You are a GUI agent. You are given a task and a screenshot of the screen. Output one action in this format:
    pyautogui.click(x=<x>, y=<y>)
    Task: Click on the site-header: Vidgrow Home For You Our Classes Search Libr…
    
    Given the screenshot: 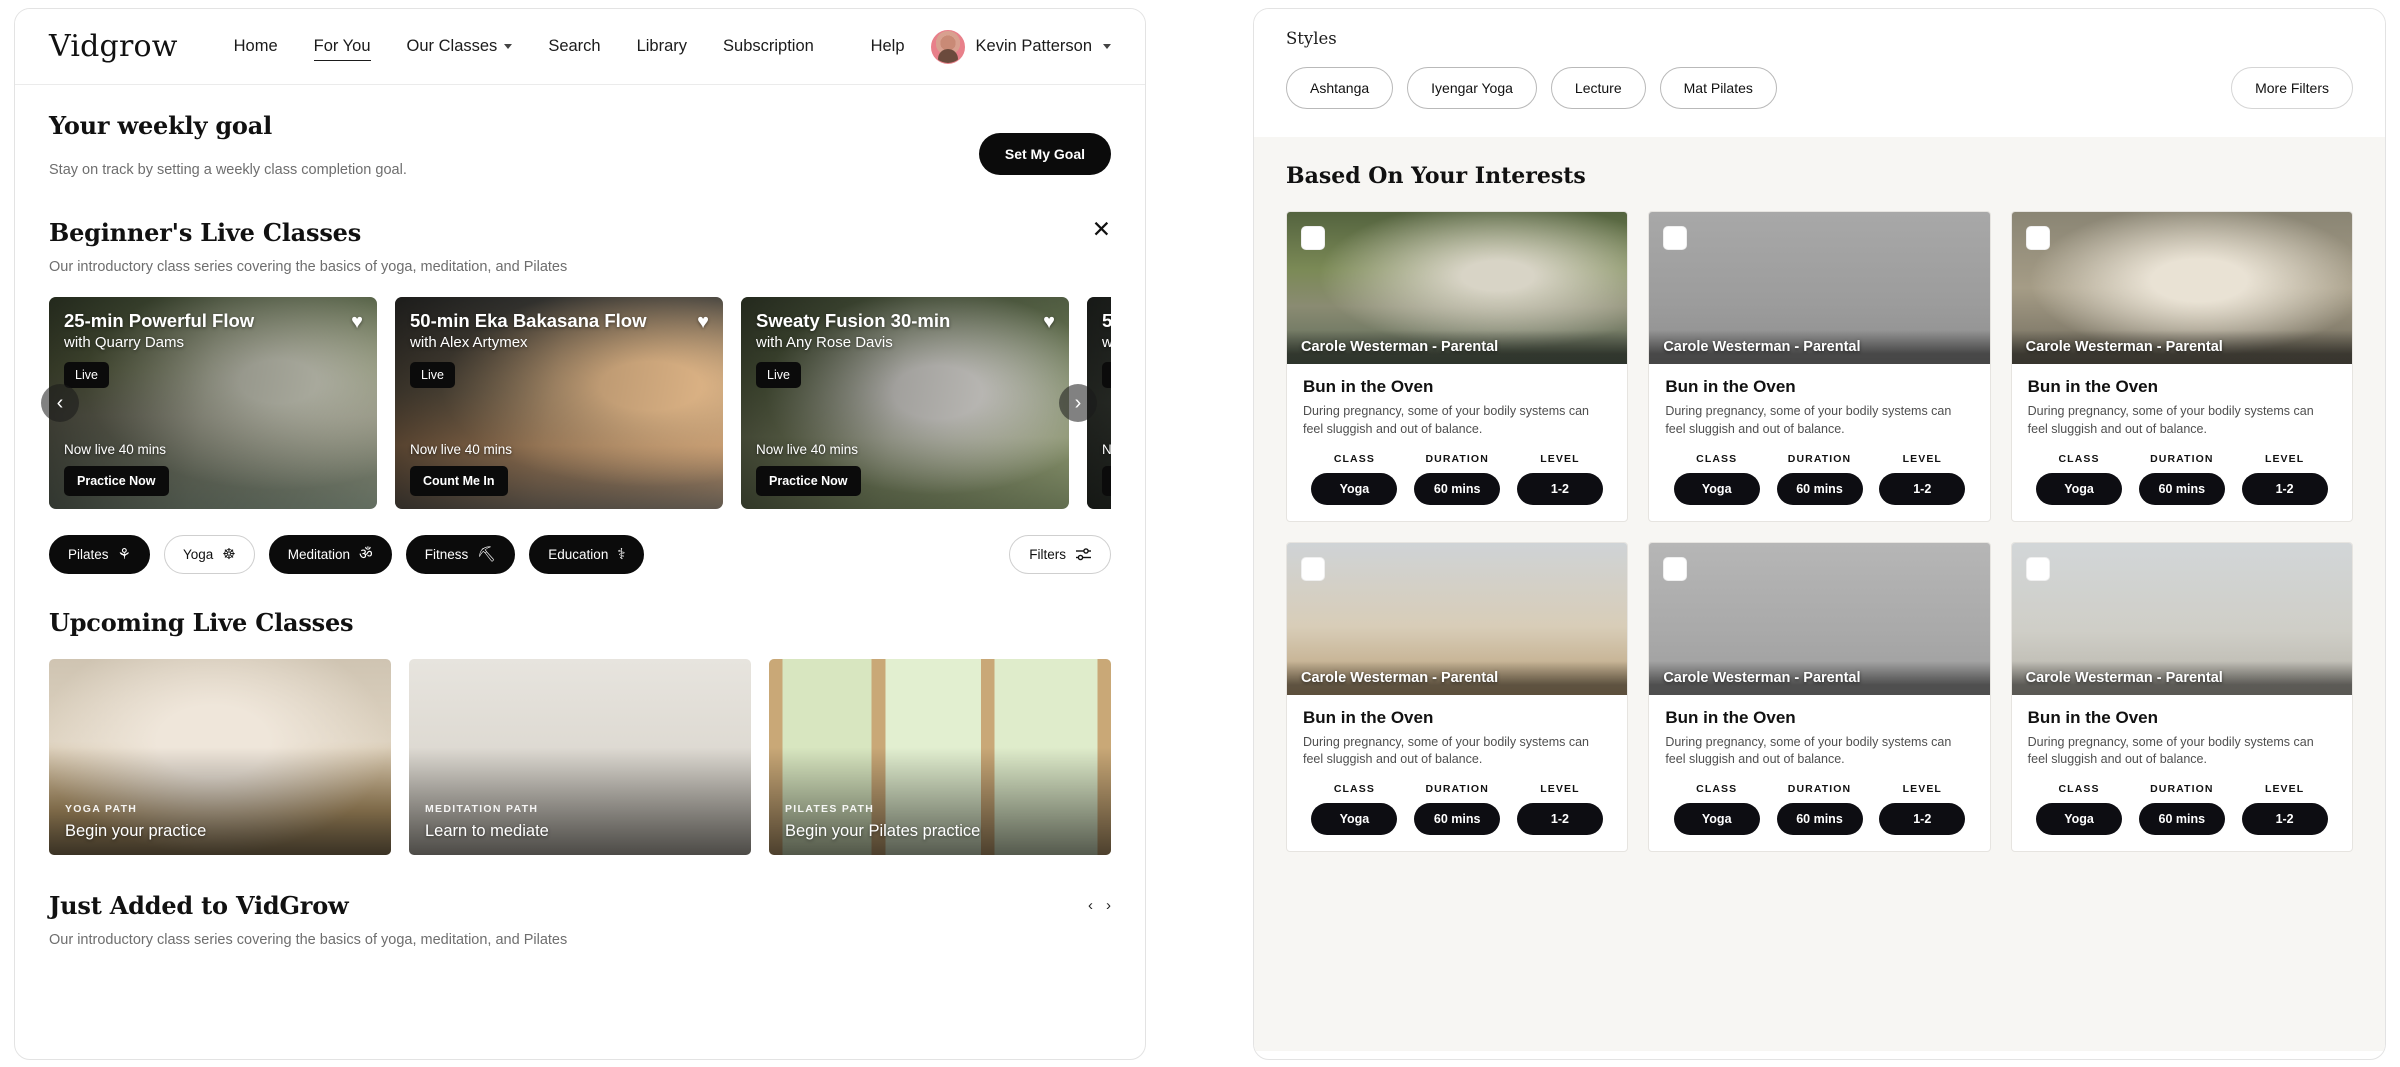 What is the action you would take?
    pyautogui.click(x=580, y=47)
    